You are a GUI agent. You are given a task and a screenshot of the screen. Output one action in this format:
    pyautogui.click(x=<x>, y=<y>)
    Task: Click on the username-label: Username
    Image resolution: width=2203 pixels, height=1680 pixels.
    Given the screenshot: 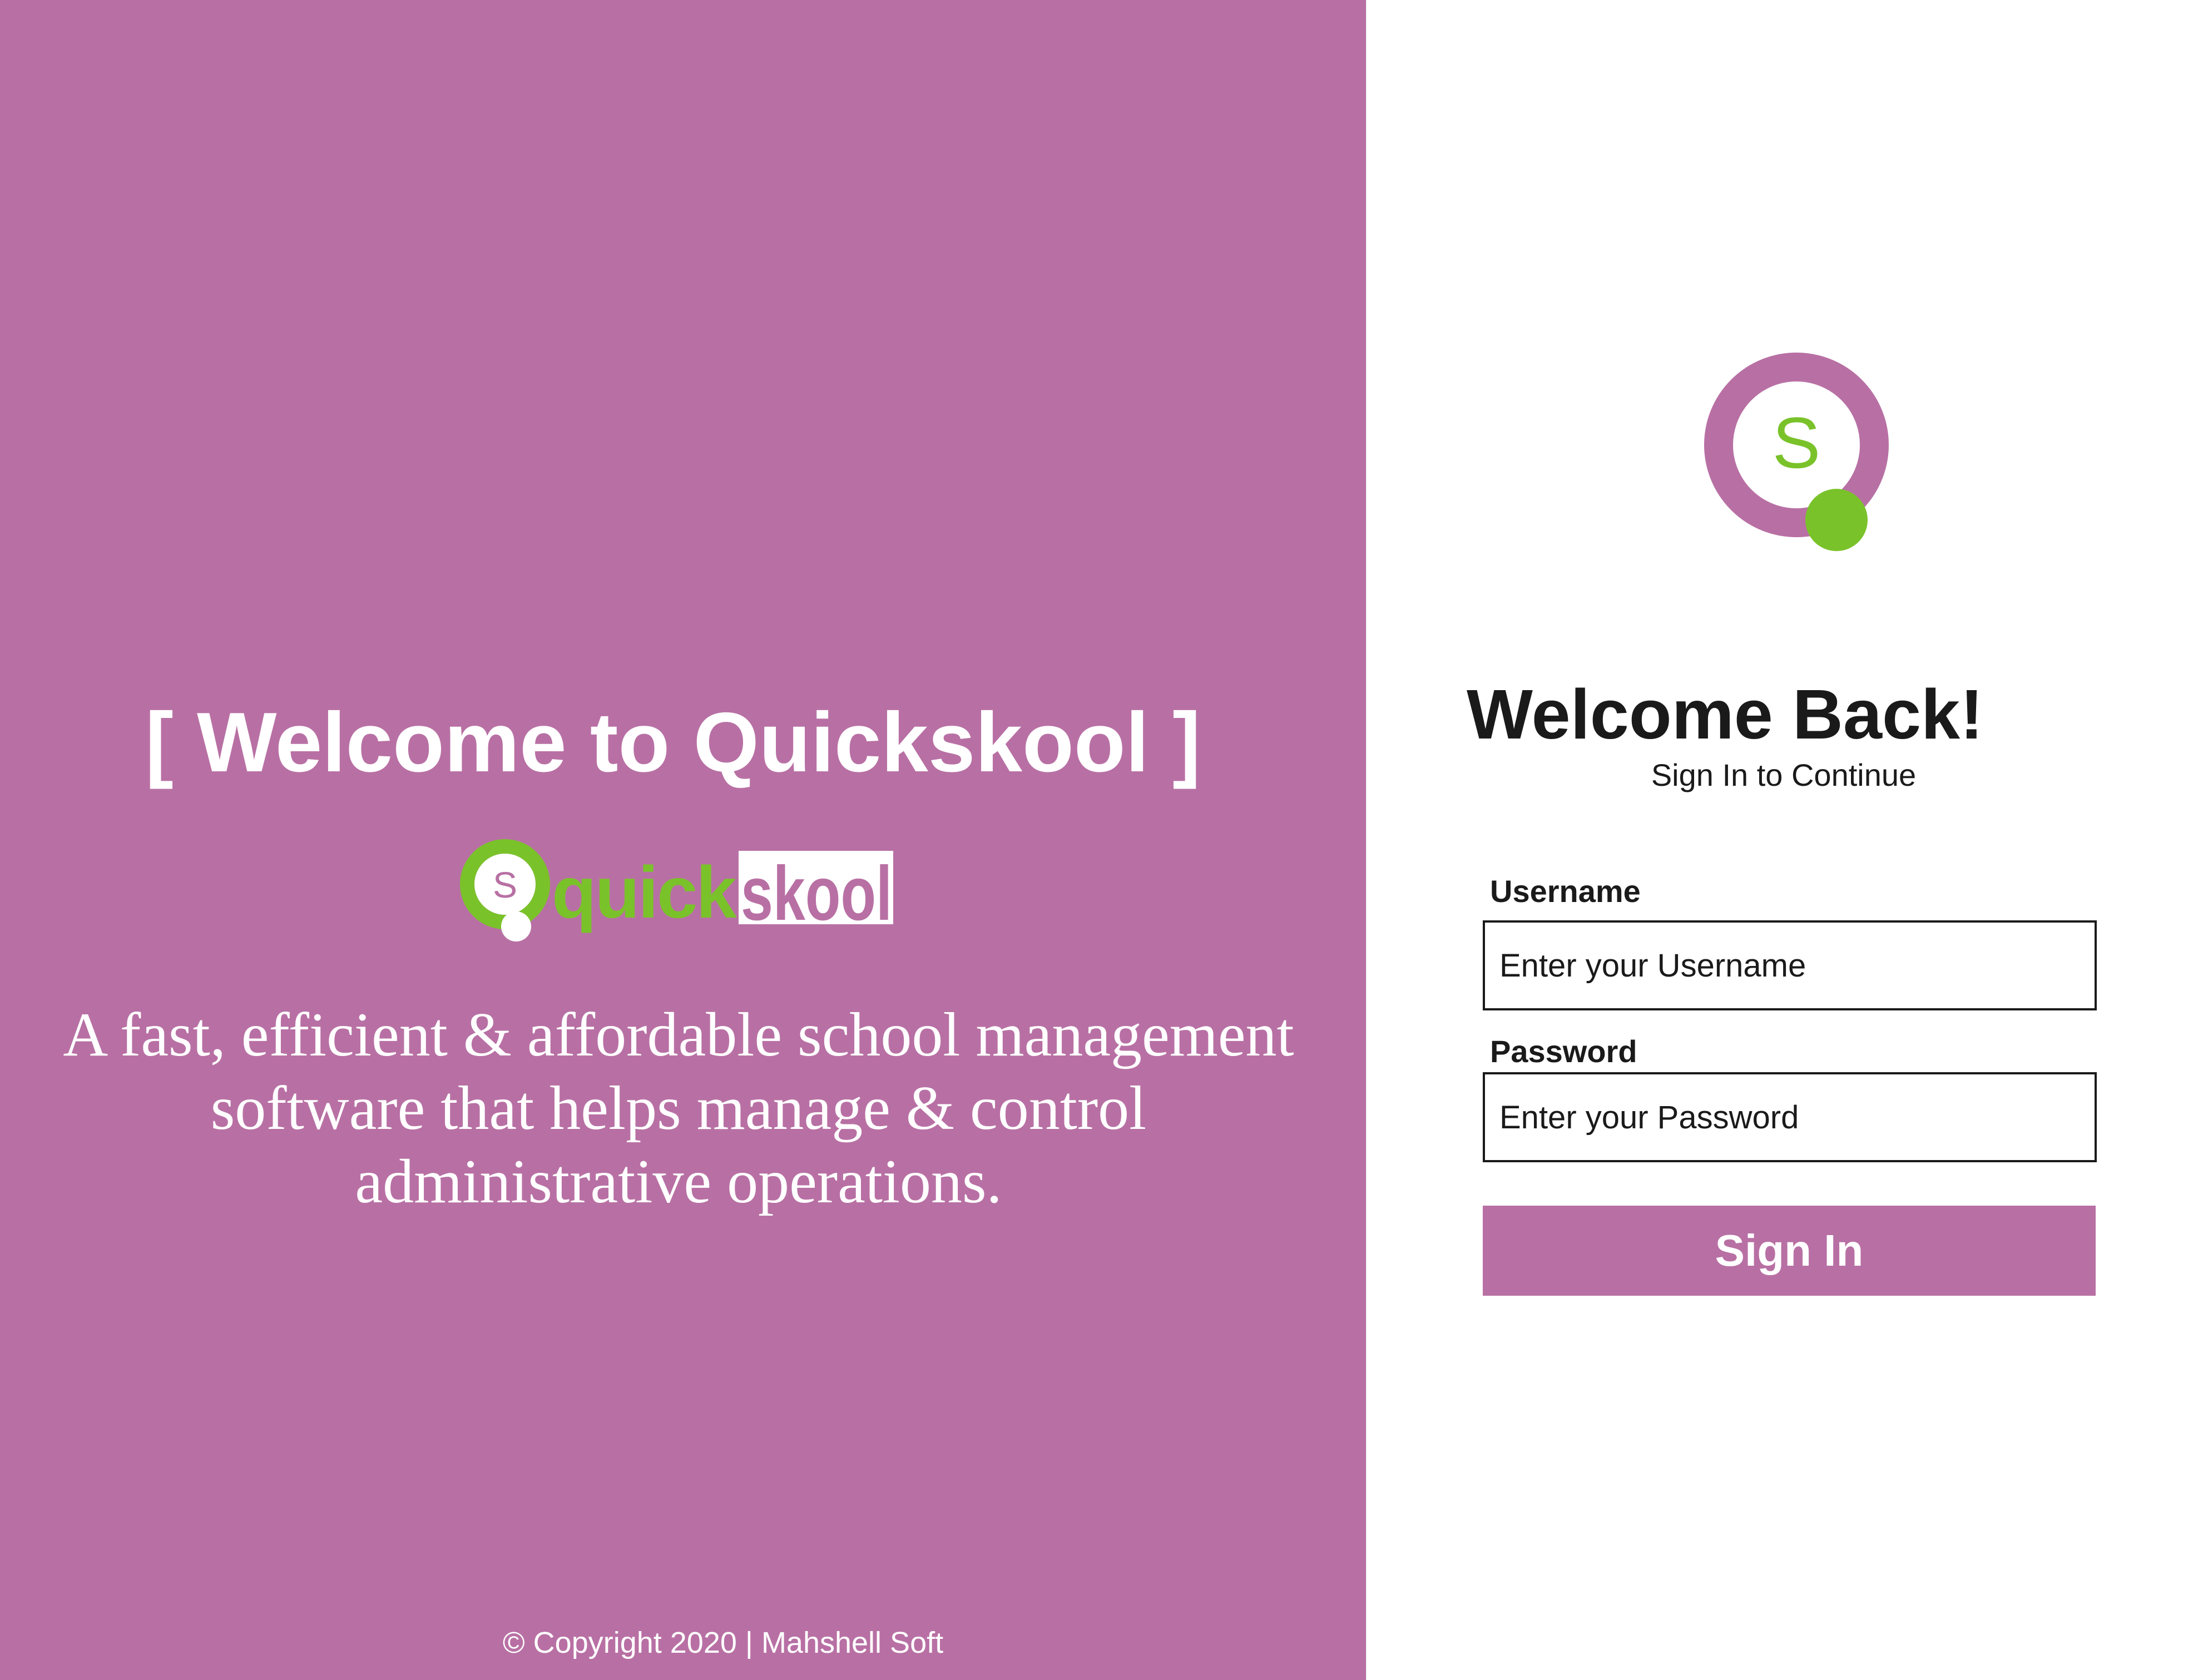 What is the action you would take?
    pyautogui.click(x=1566, y=891)
    